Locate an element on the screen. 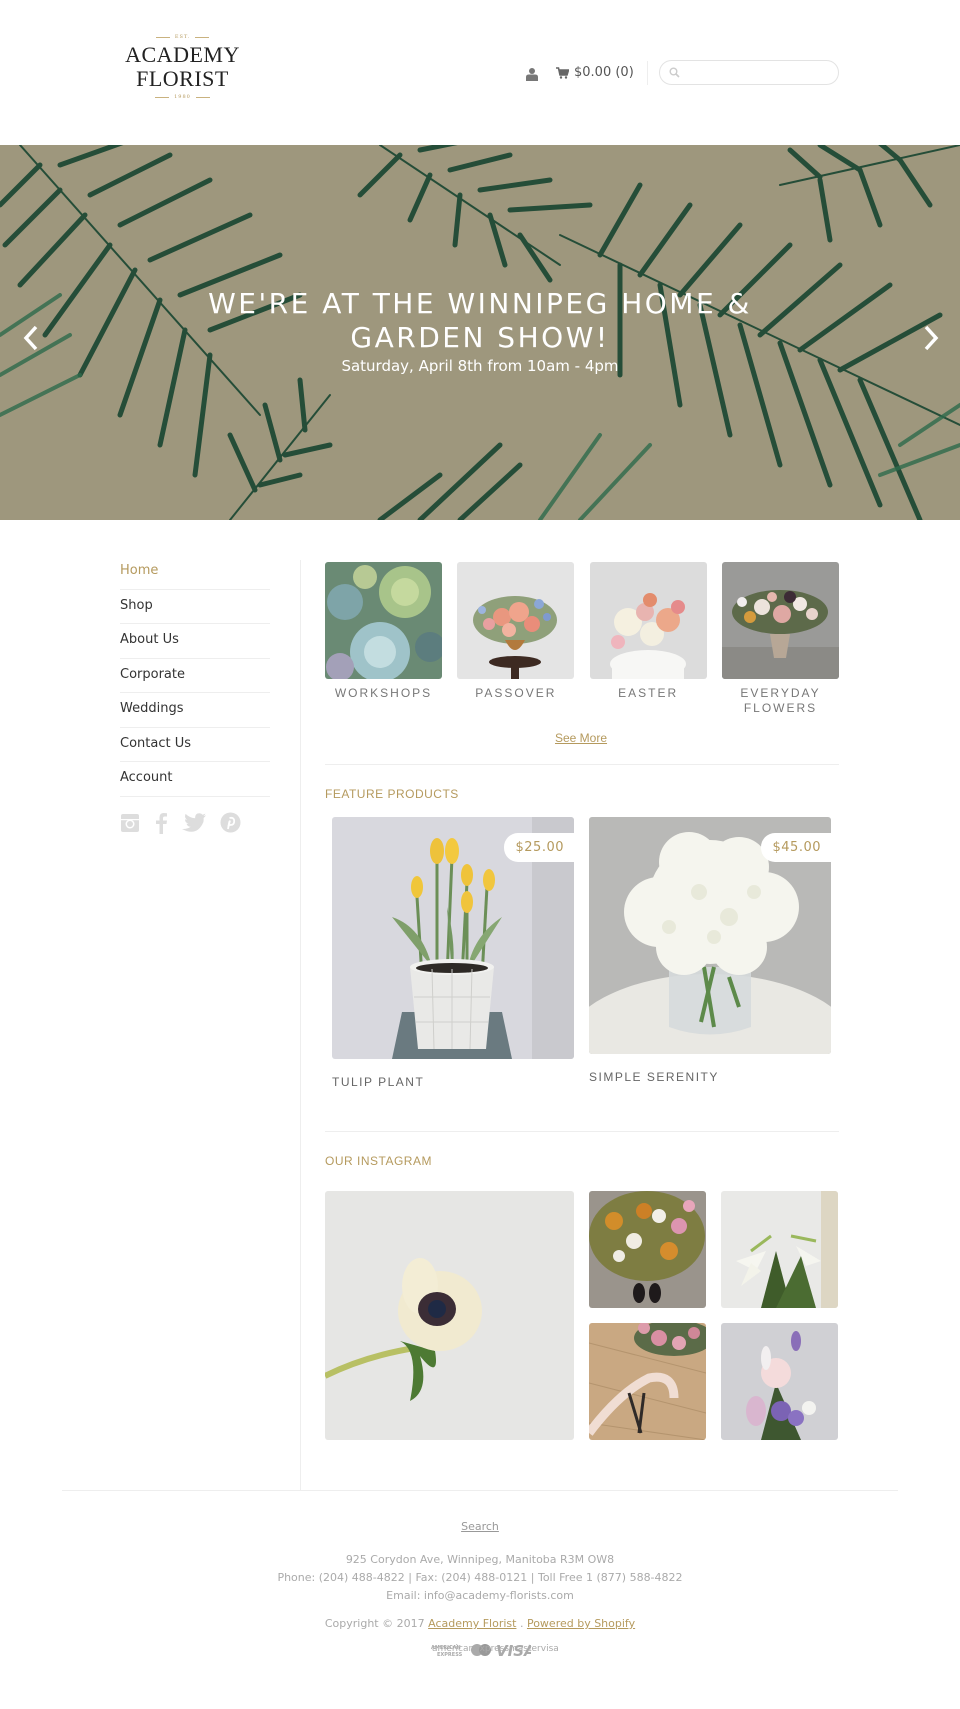 Image resolution: width=960 pixels, height=1709 pixels. brand-link: Academy Florist is located at coordinates (472, 1623).